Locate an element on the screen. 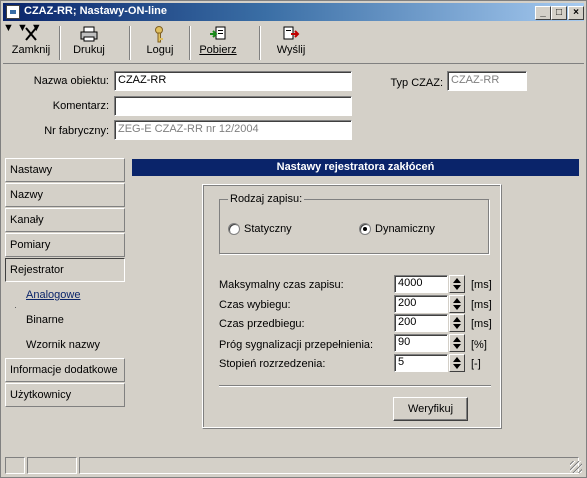 The image size is (587, 478). nav-item-binarne: Binarne is located at coordinates (65, 320).